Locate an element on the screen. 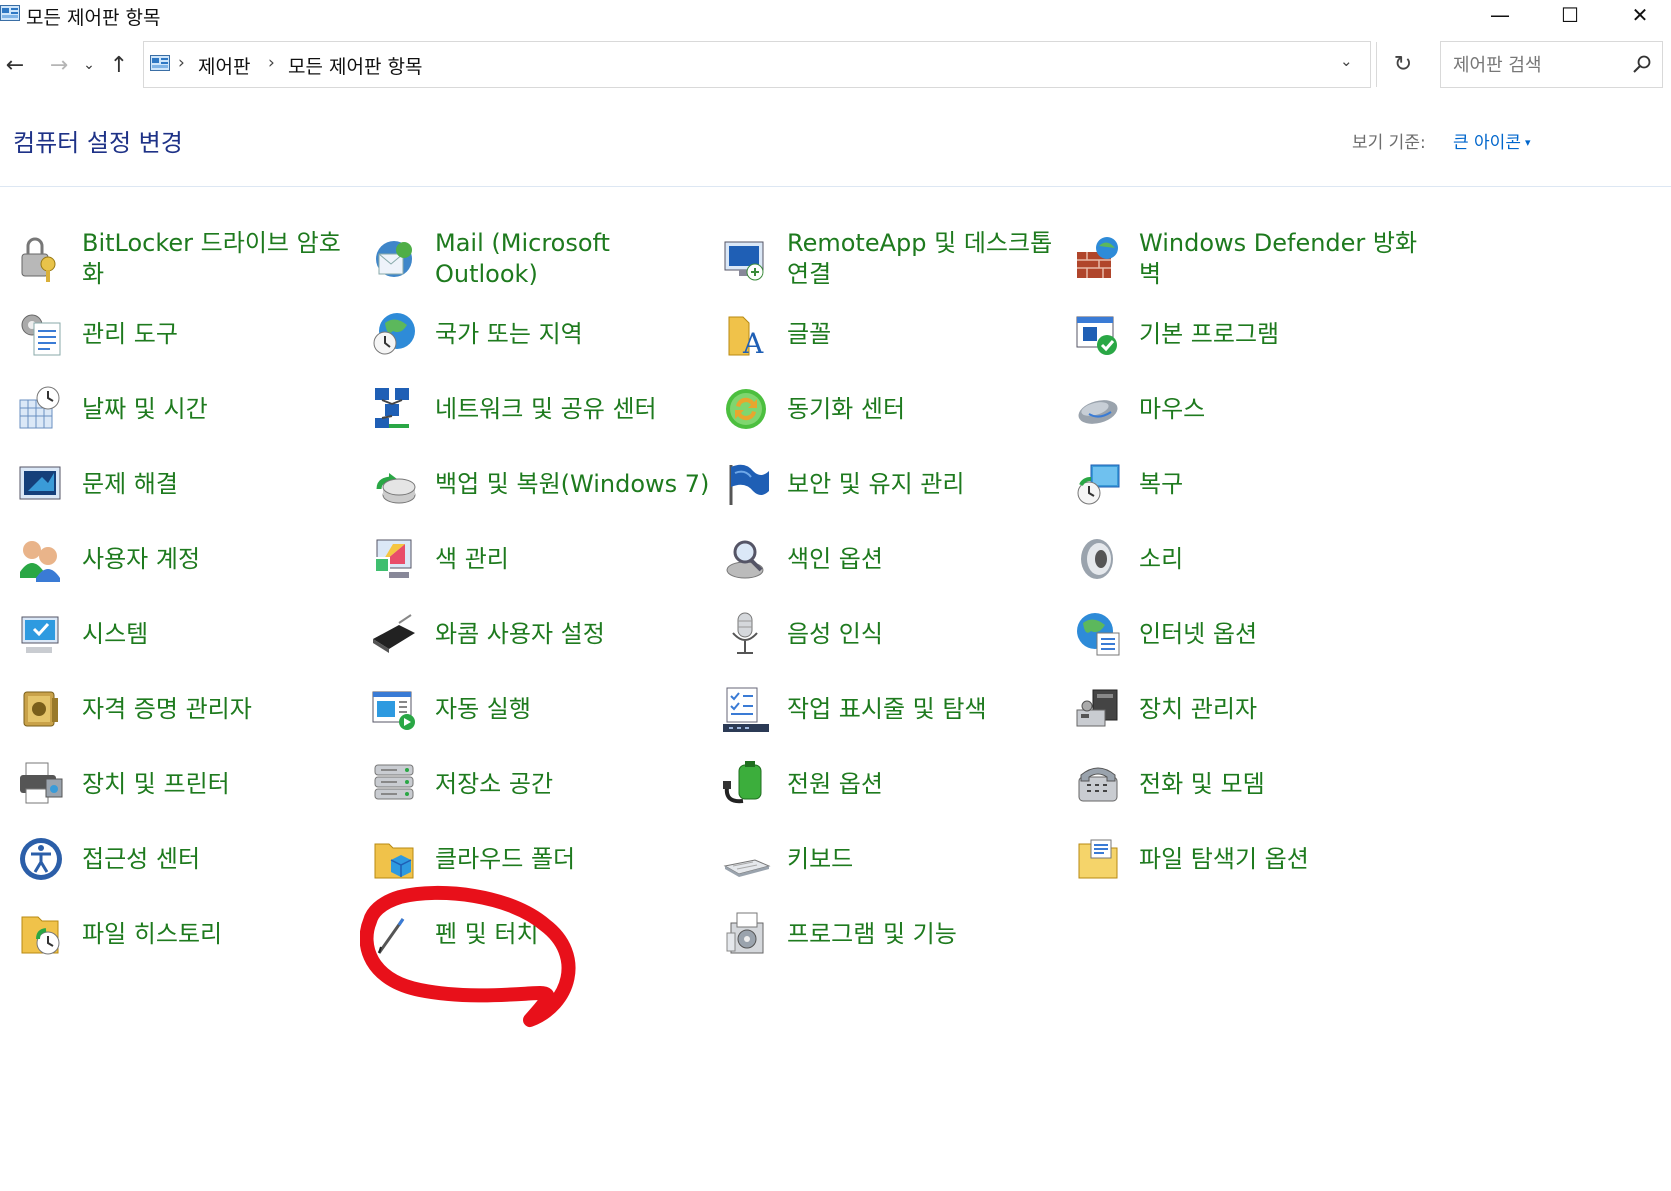  cp-item-label: 글꼴 is located at coordinates (927, 334).